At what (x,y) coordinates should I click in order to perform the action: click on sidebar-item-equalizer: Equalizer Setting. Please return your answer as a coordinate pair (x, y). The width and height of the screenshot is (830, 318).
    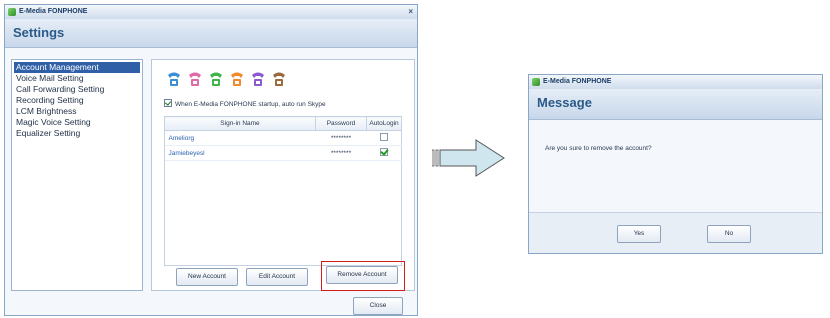
    Looking at the image, I should click on (77, 133).